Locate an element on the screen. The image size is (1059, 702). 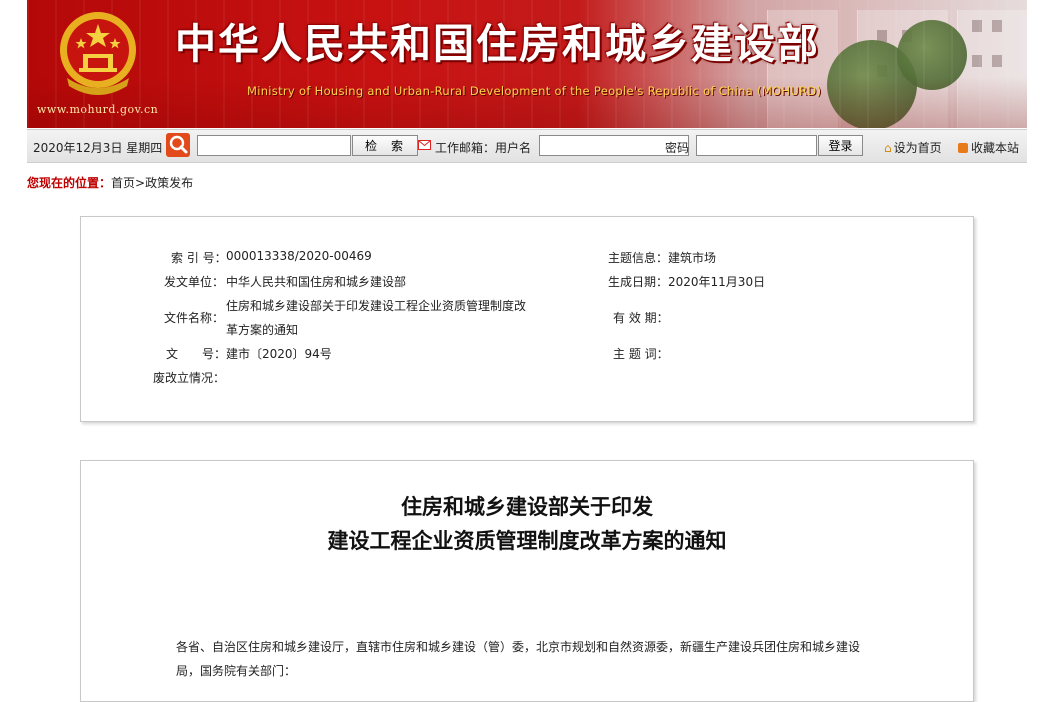
subject-words-label: 主 题 词： is located at coordinates (641, 354).